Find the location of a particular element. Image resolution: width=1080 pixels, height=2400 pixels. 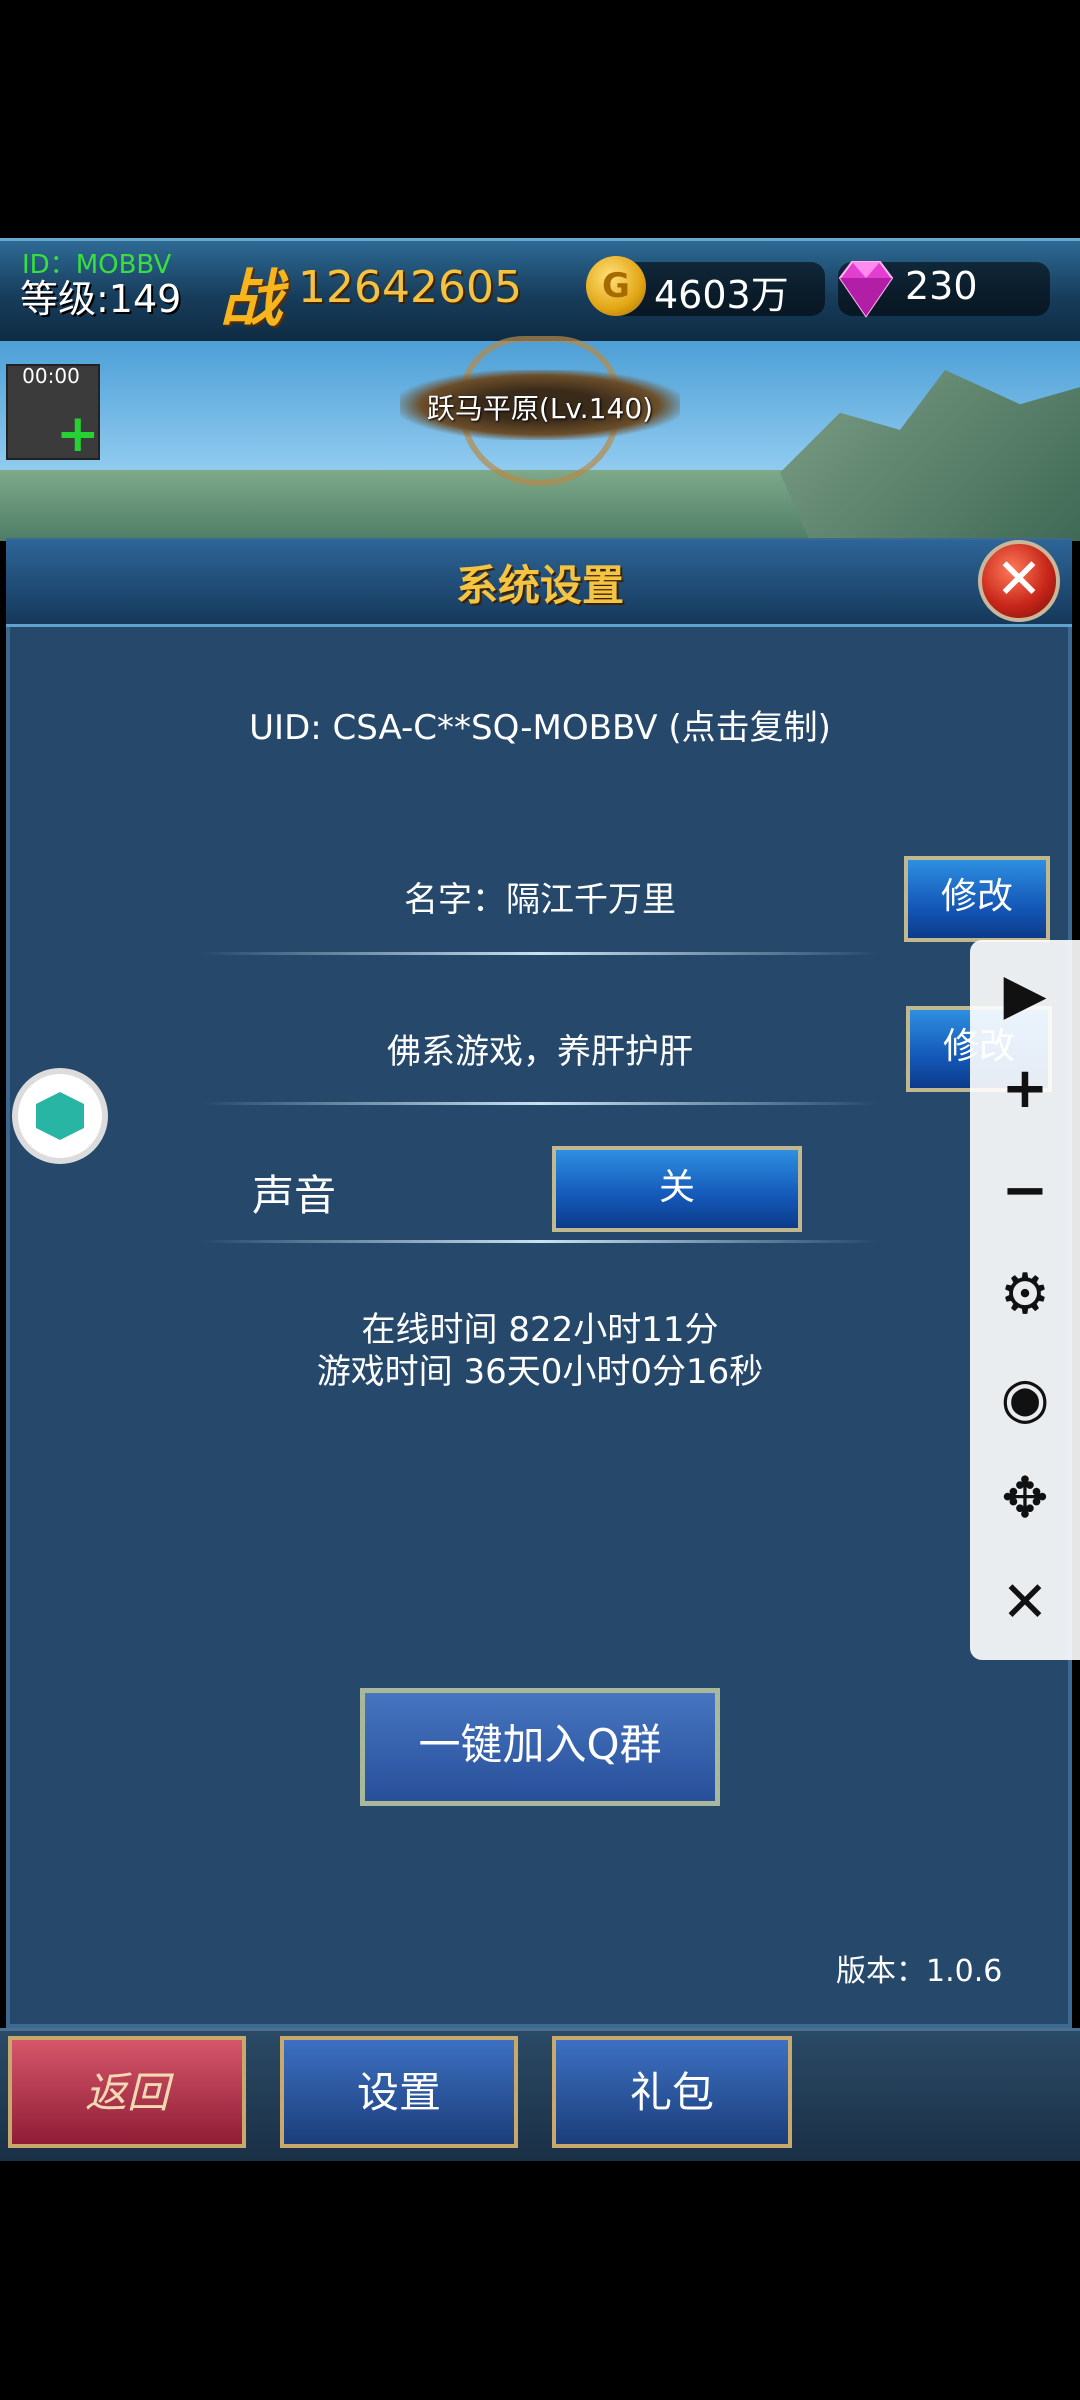

back-button: 返回 is located at coordinates (127, 2092).